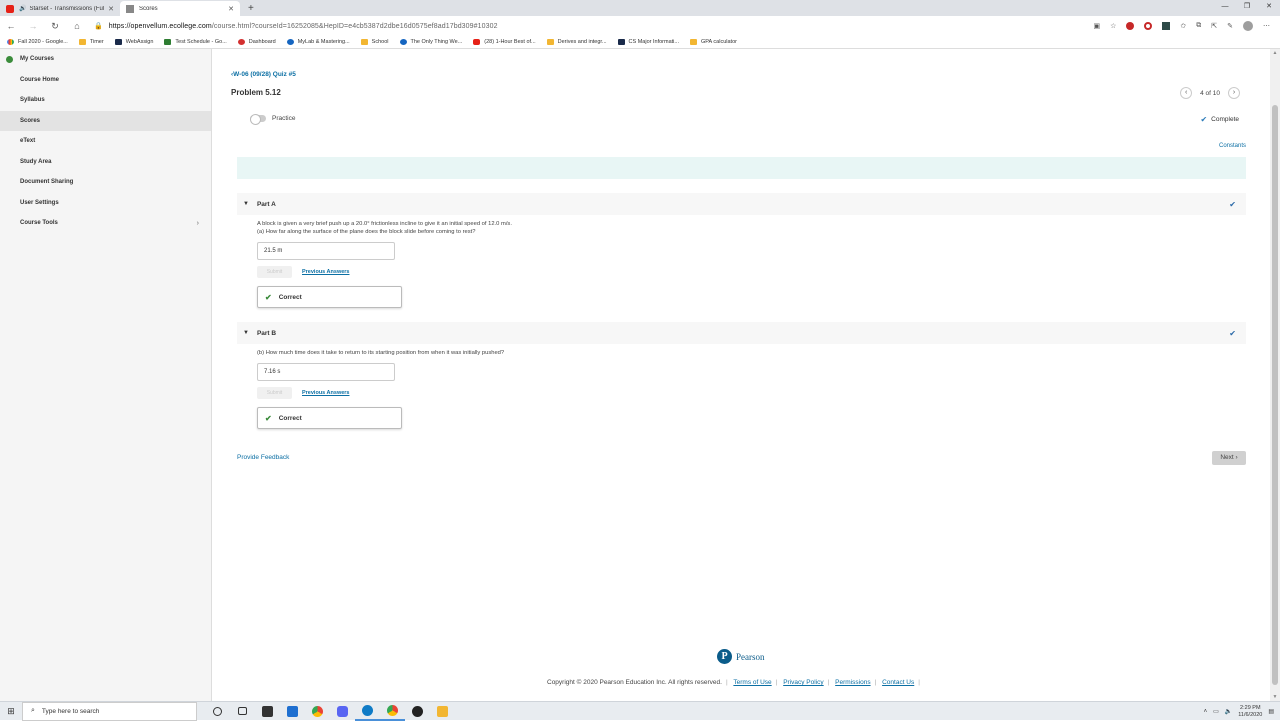  I want to click on my-courses-icon, so click(9, 59).